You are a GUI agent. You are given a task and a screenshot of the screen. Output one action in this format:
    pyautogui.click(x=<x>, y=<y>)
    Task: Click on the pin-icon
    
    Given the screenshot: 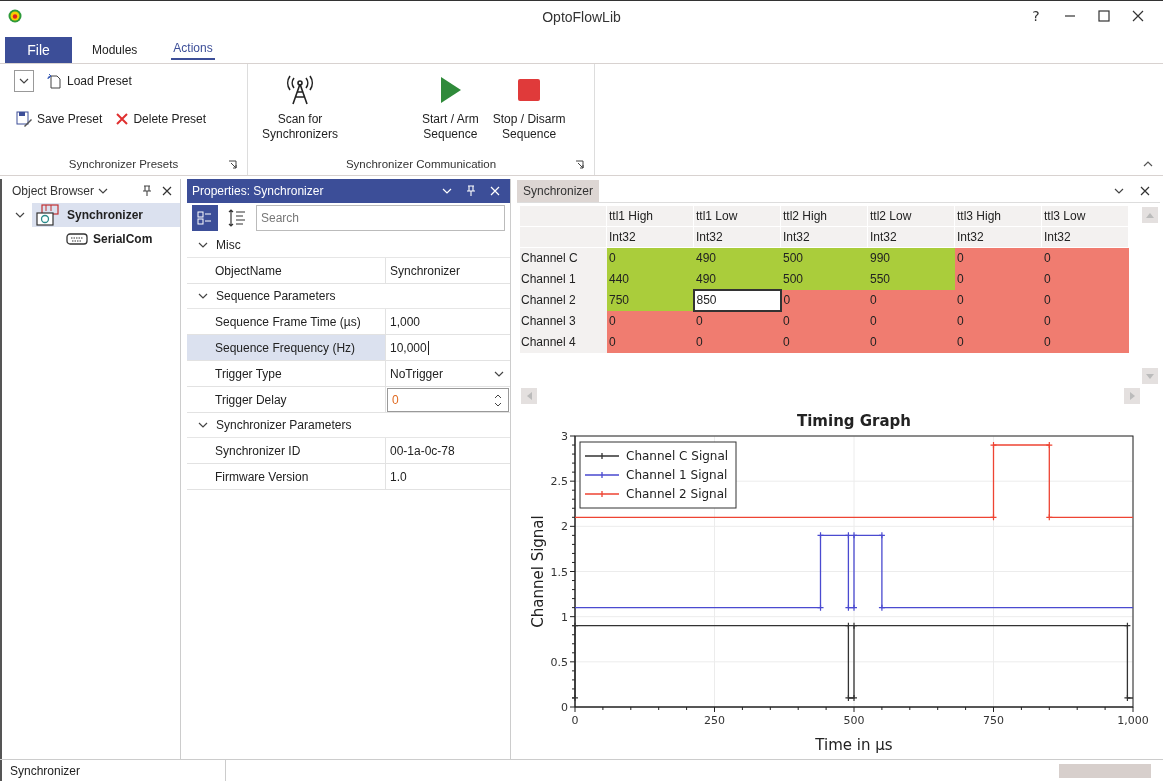 What is the action you would take?
    pyautogui.click(x=147, y=191)
    